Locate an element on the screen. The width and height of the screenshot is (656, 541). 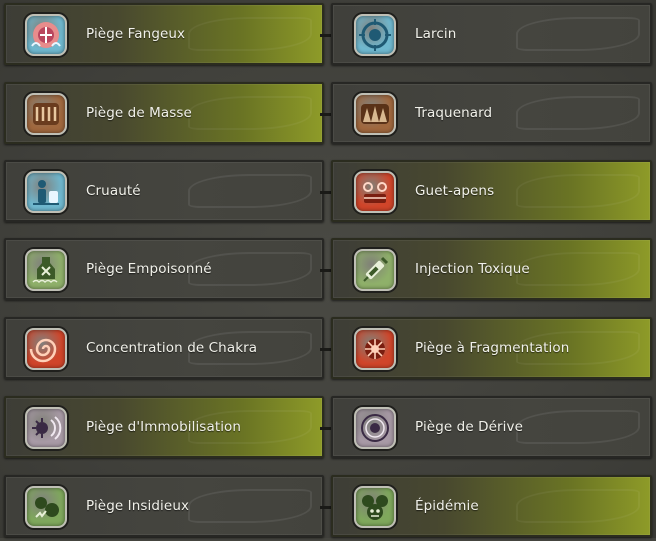
spell-name: Piège à Fragmentation is located at coordinates (492, 348).